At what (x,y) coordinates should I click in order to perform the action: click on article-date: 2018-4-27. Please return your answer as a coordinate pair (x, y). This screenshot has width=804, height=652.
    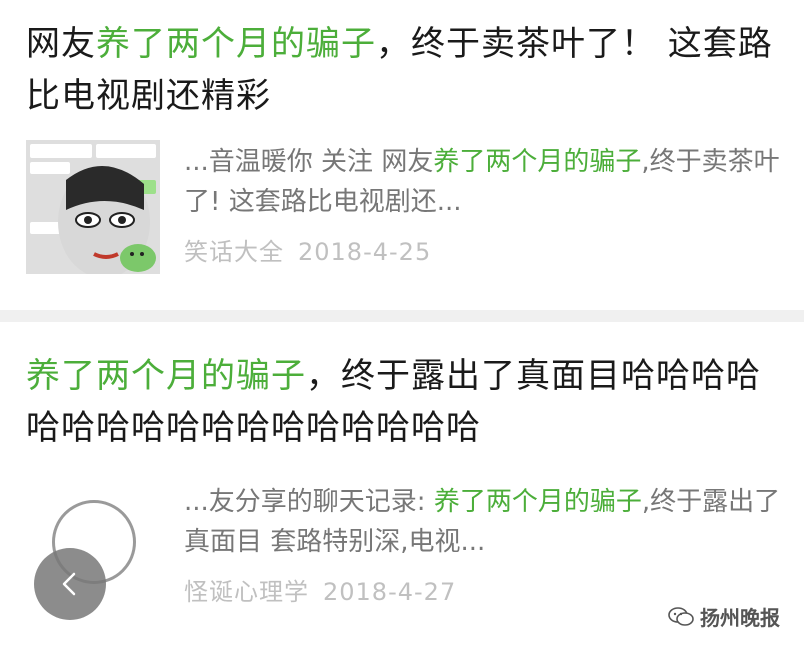
    Looking at the image, I should click on (390, 592).